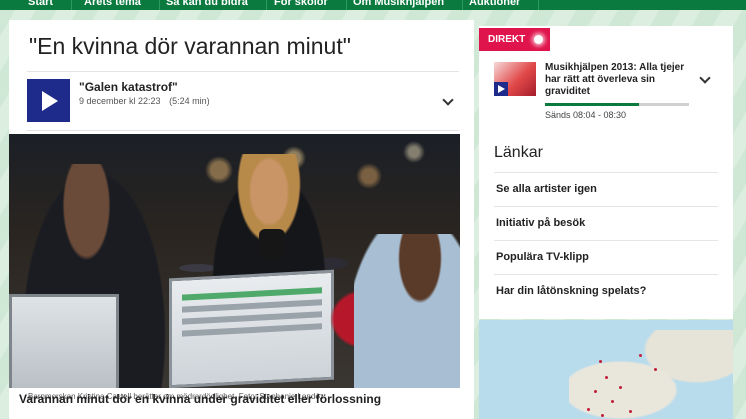 Image resolution: width=746 pixels, height=419 pixels. I want to click on live-dot-icon, so click(538, 39).